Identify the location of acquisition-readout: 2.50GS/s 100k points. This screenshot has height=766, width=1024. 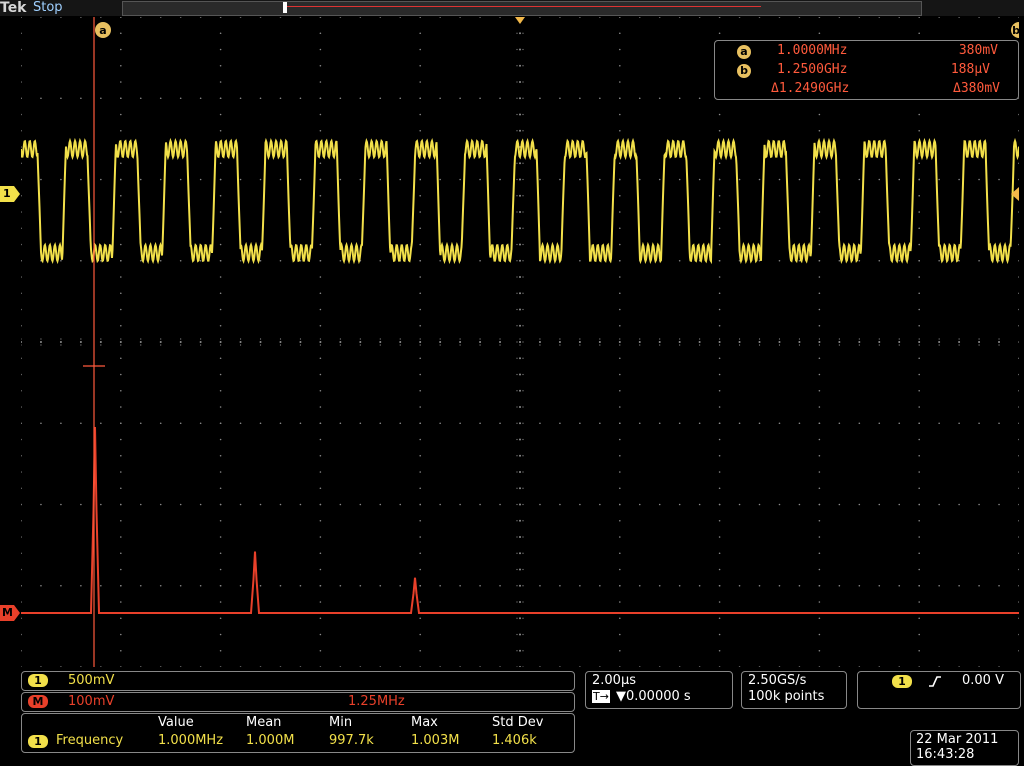
(794, 690).